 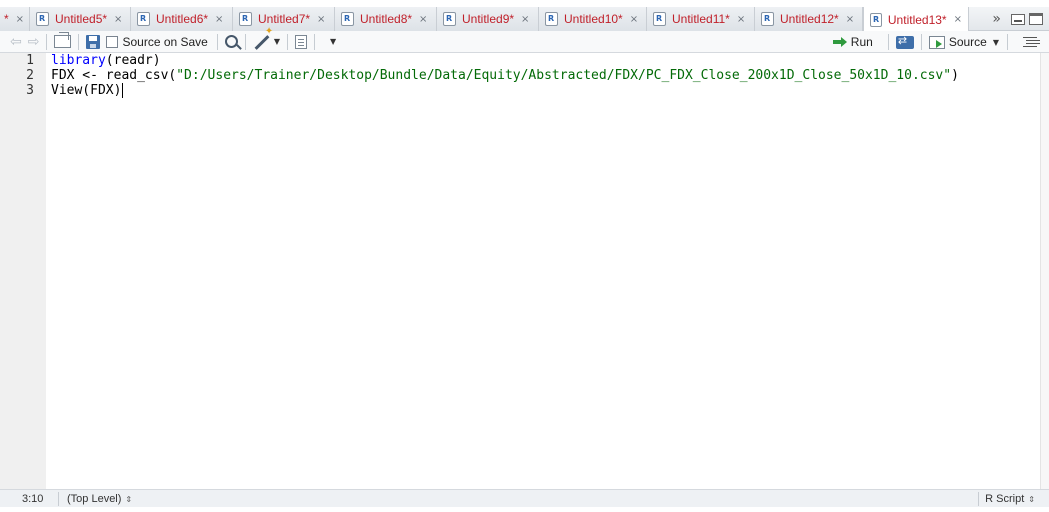 I want to click on line-number-gutter, so click(x=23, y=271).